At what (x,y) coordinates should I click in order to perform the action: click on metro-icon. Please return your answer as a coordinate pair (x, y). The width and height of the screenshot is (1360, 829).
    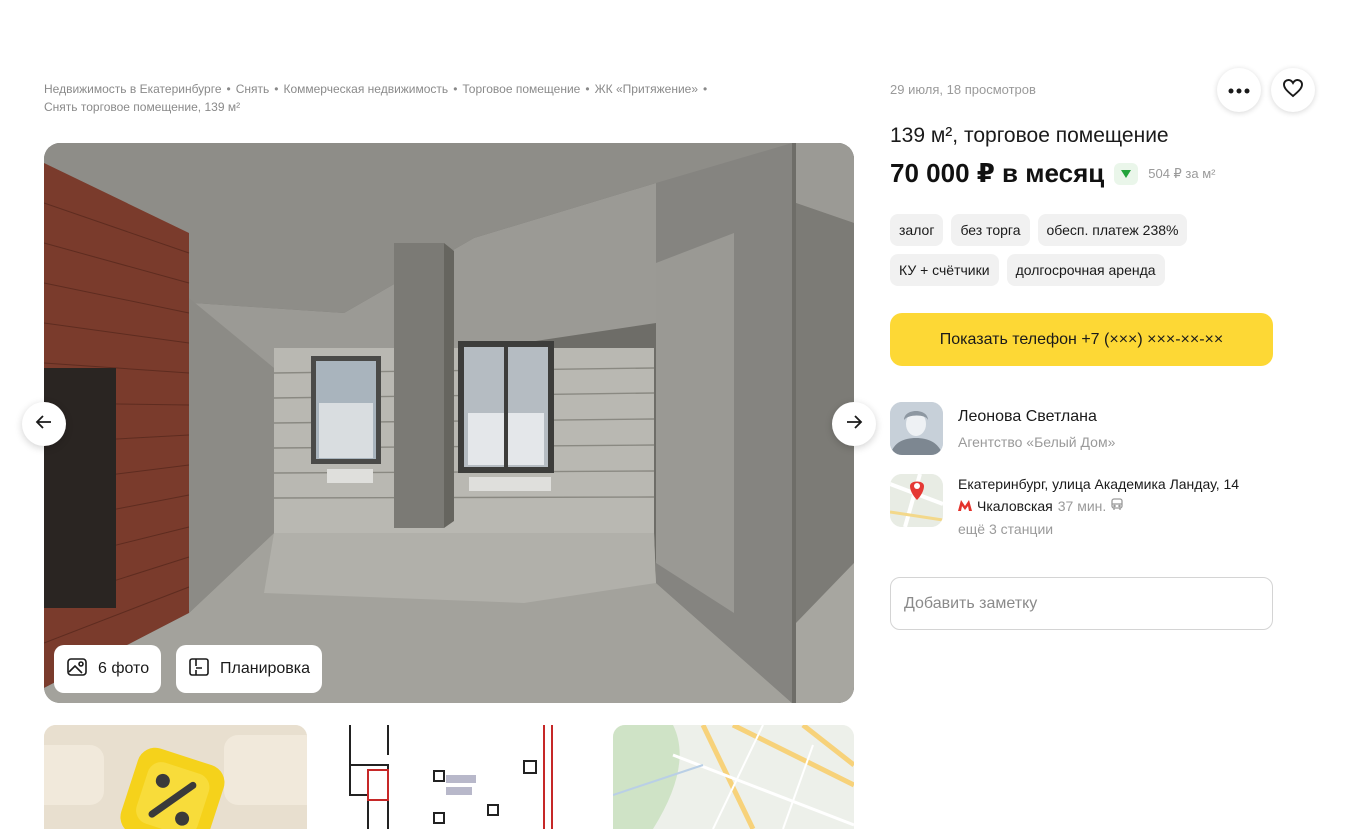
    Looking at the image, I should click on (965, 506).